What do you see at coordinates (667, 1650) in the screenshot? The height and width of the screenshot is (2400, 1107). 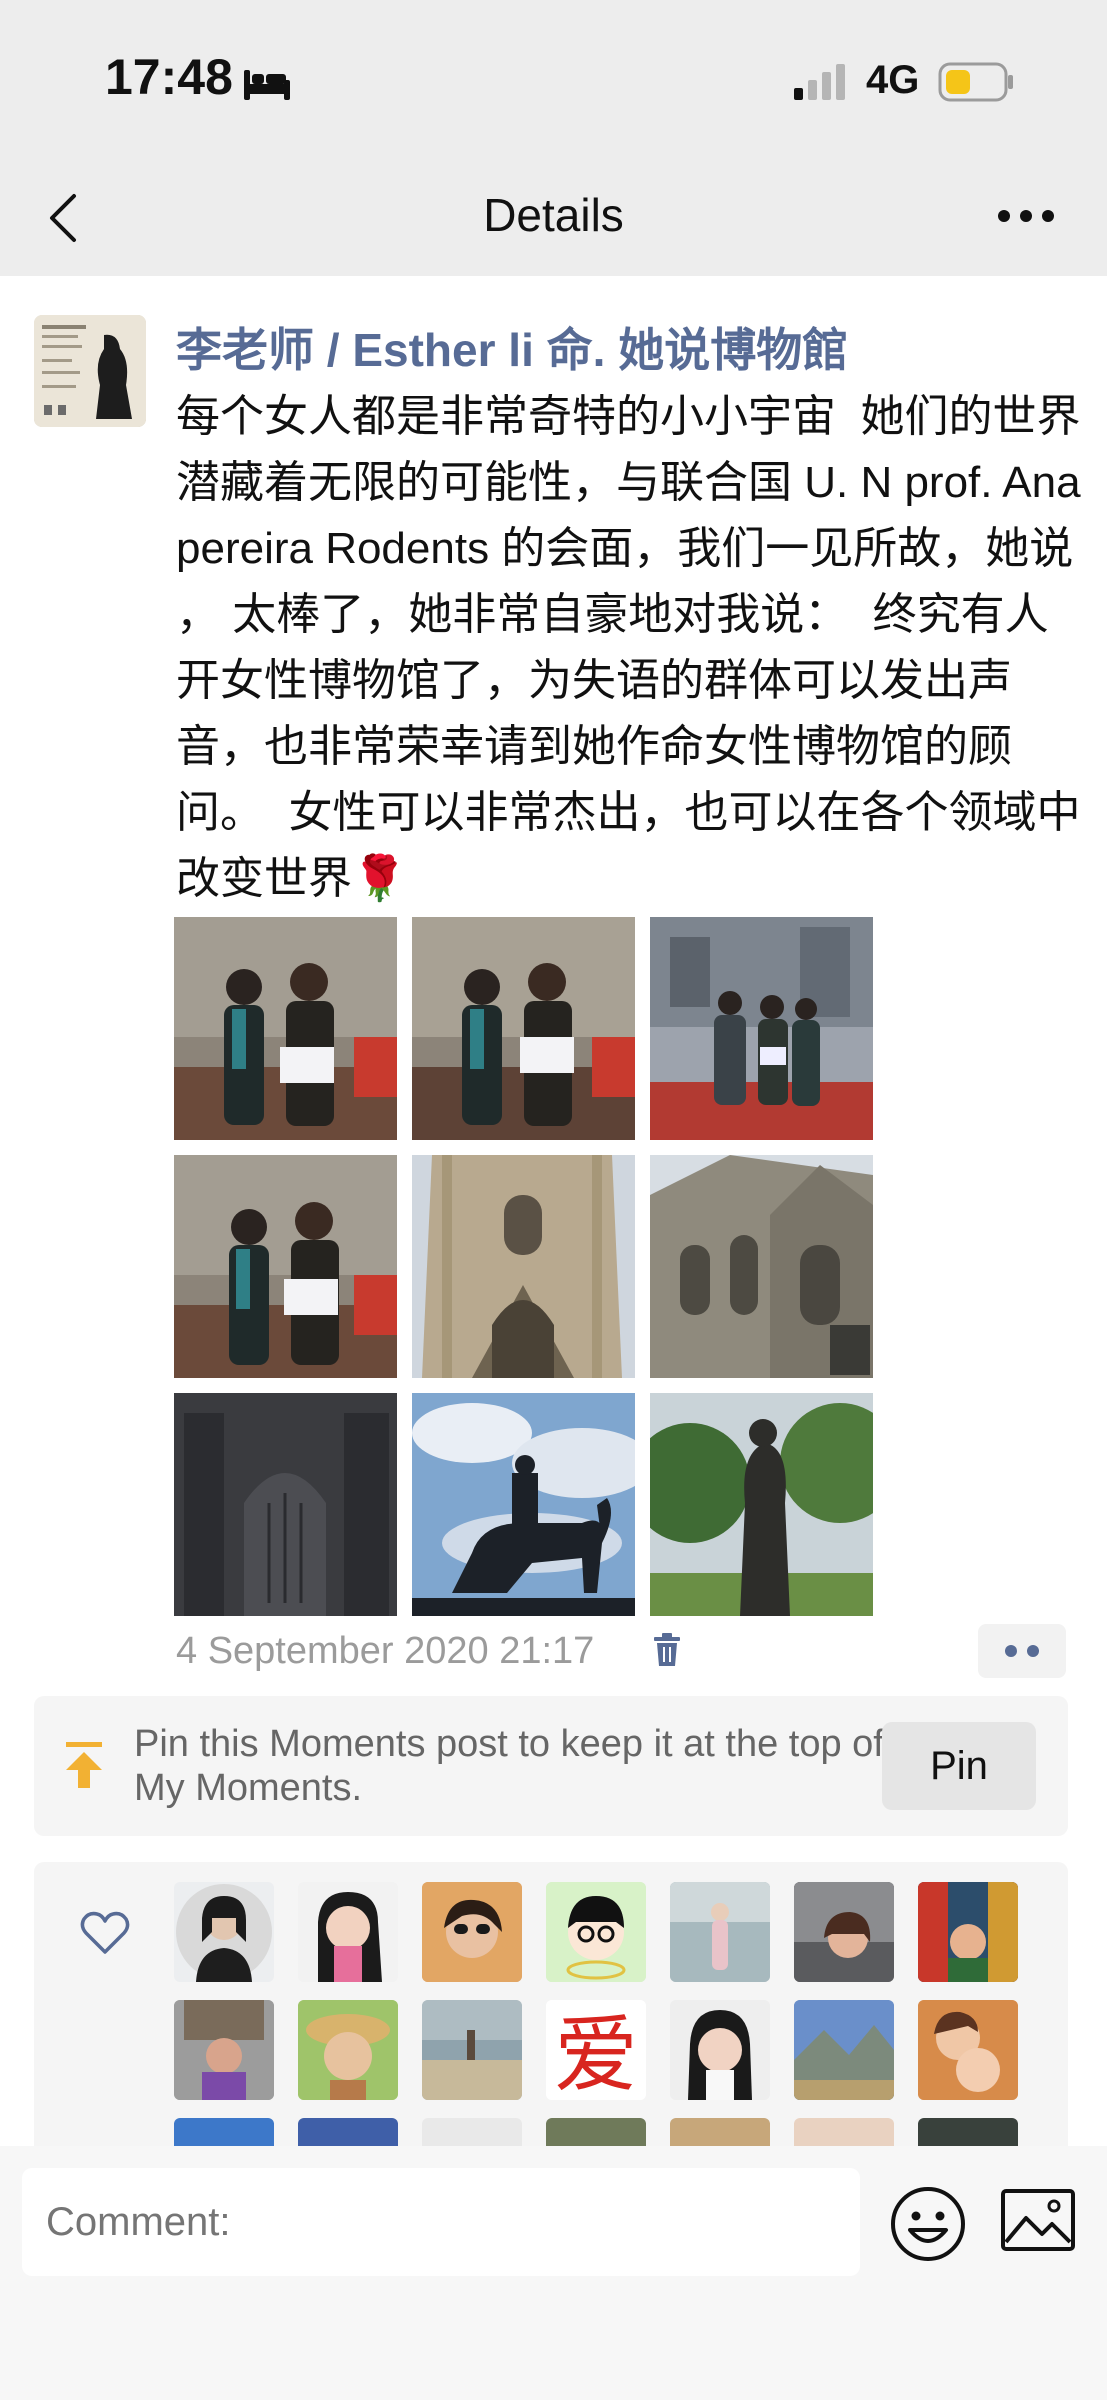 I see `trash-icon` at bounding box center [667, 1650].